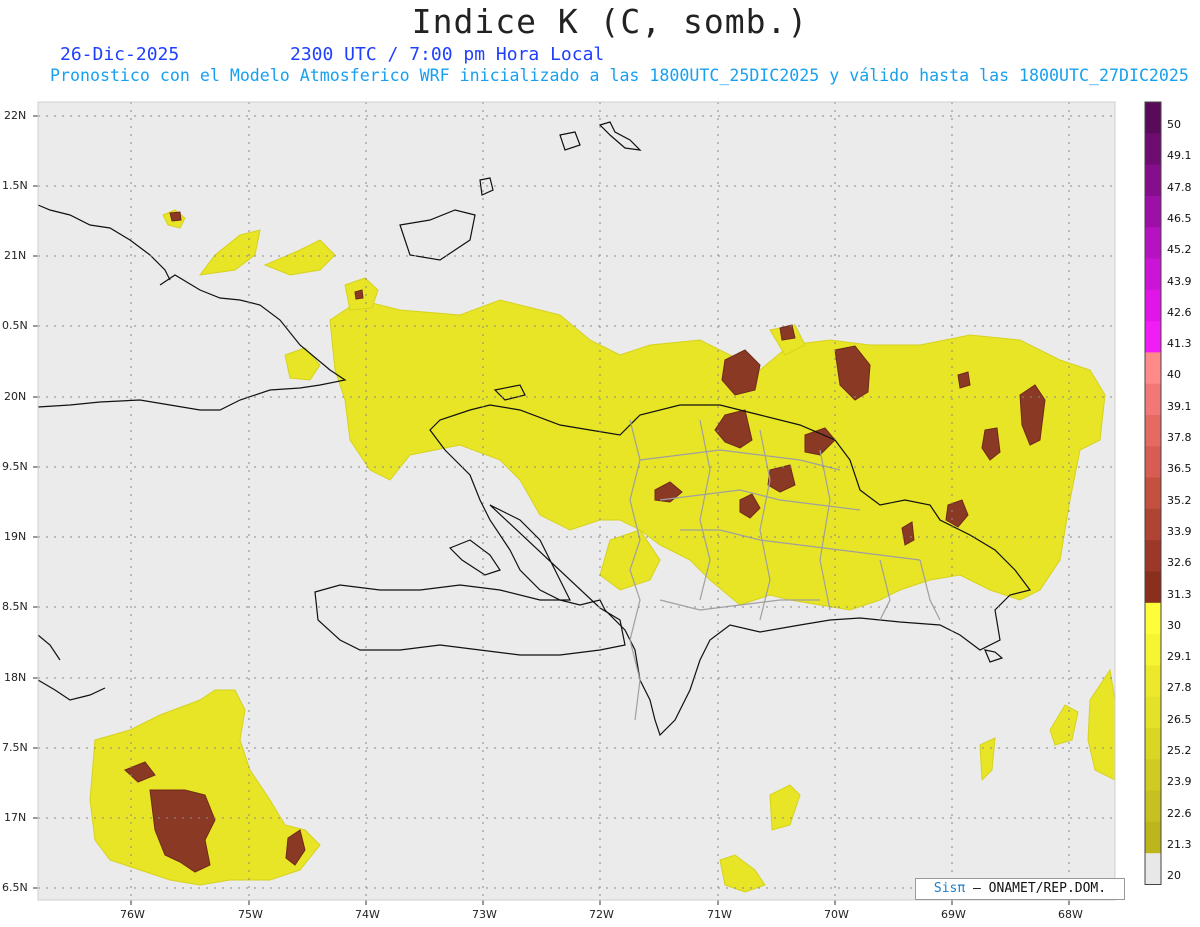 This screenshot has height=927, width=1200. I want to click on colorbar-level-label: 40, so click(1174, 375).